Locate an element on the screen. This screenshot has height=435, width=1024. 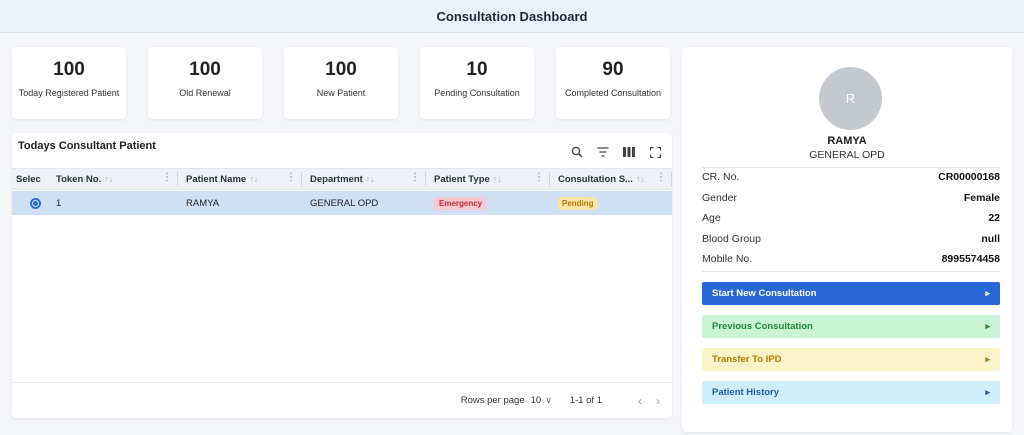
filter-icon is located at coordinates (603, 152).